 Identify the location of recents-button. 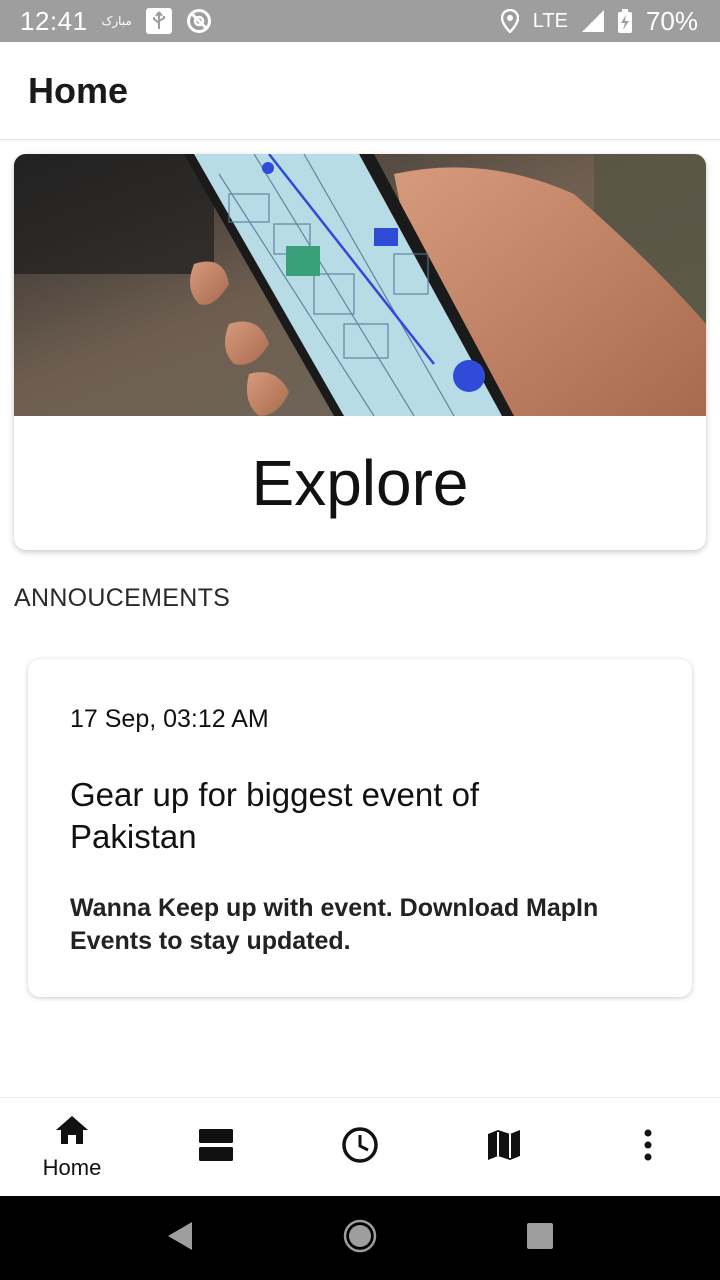
(540, 1238).